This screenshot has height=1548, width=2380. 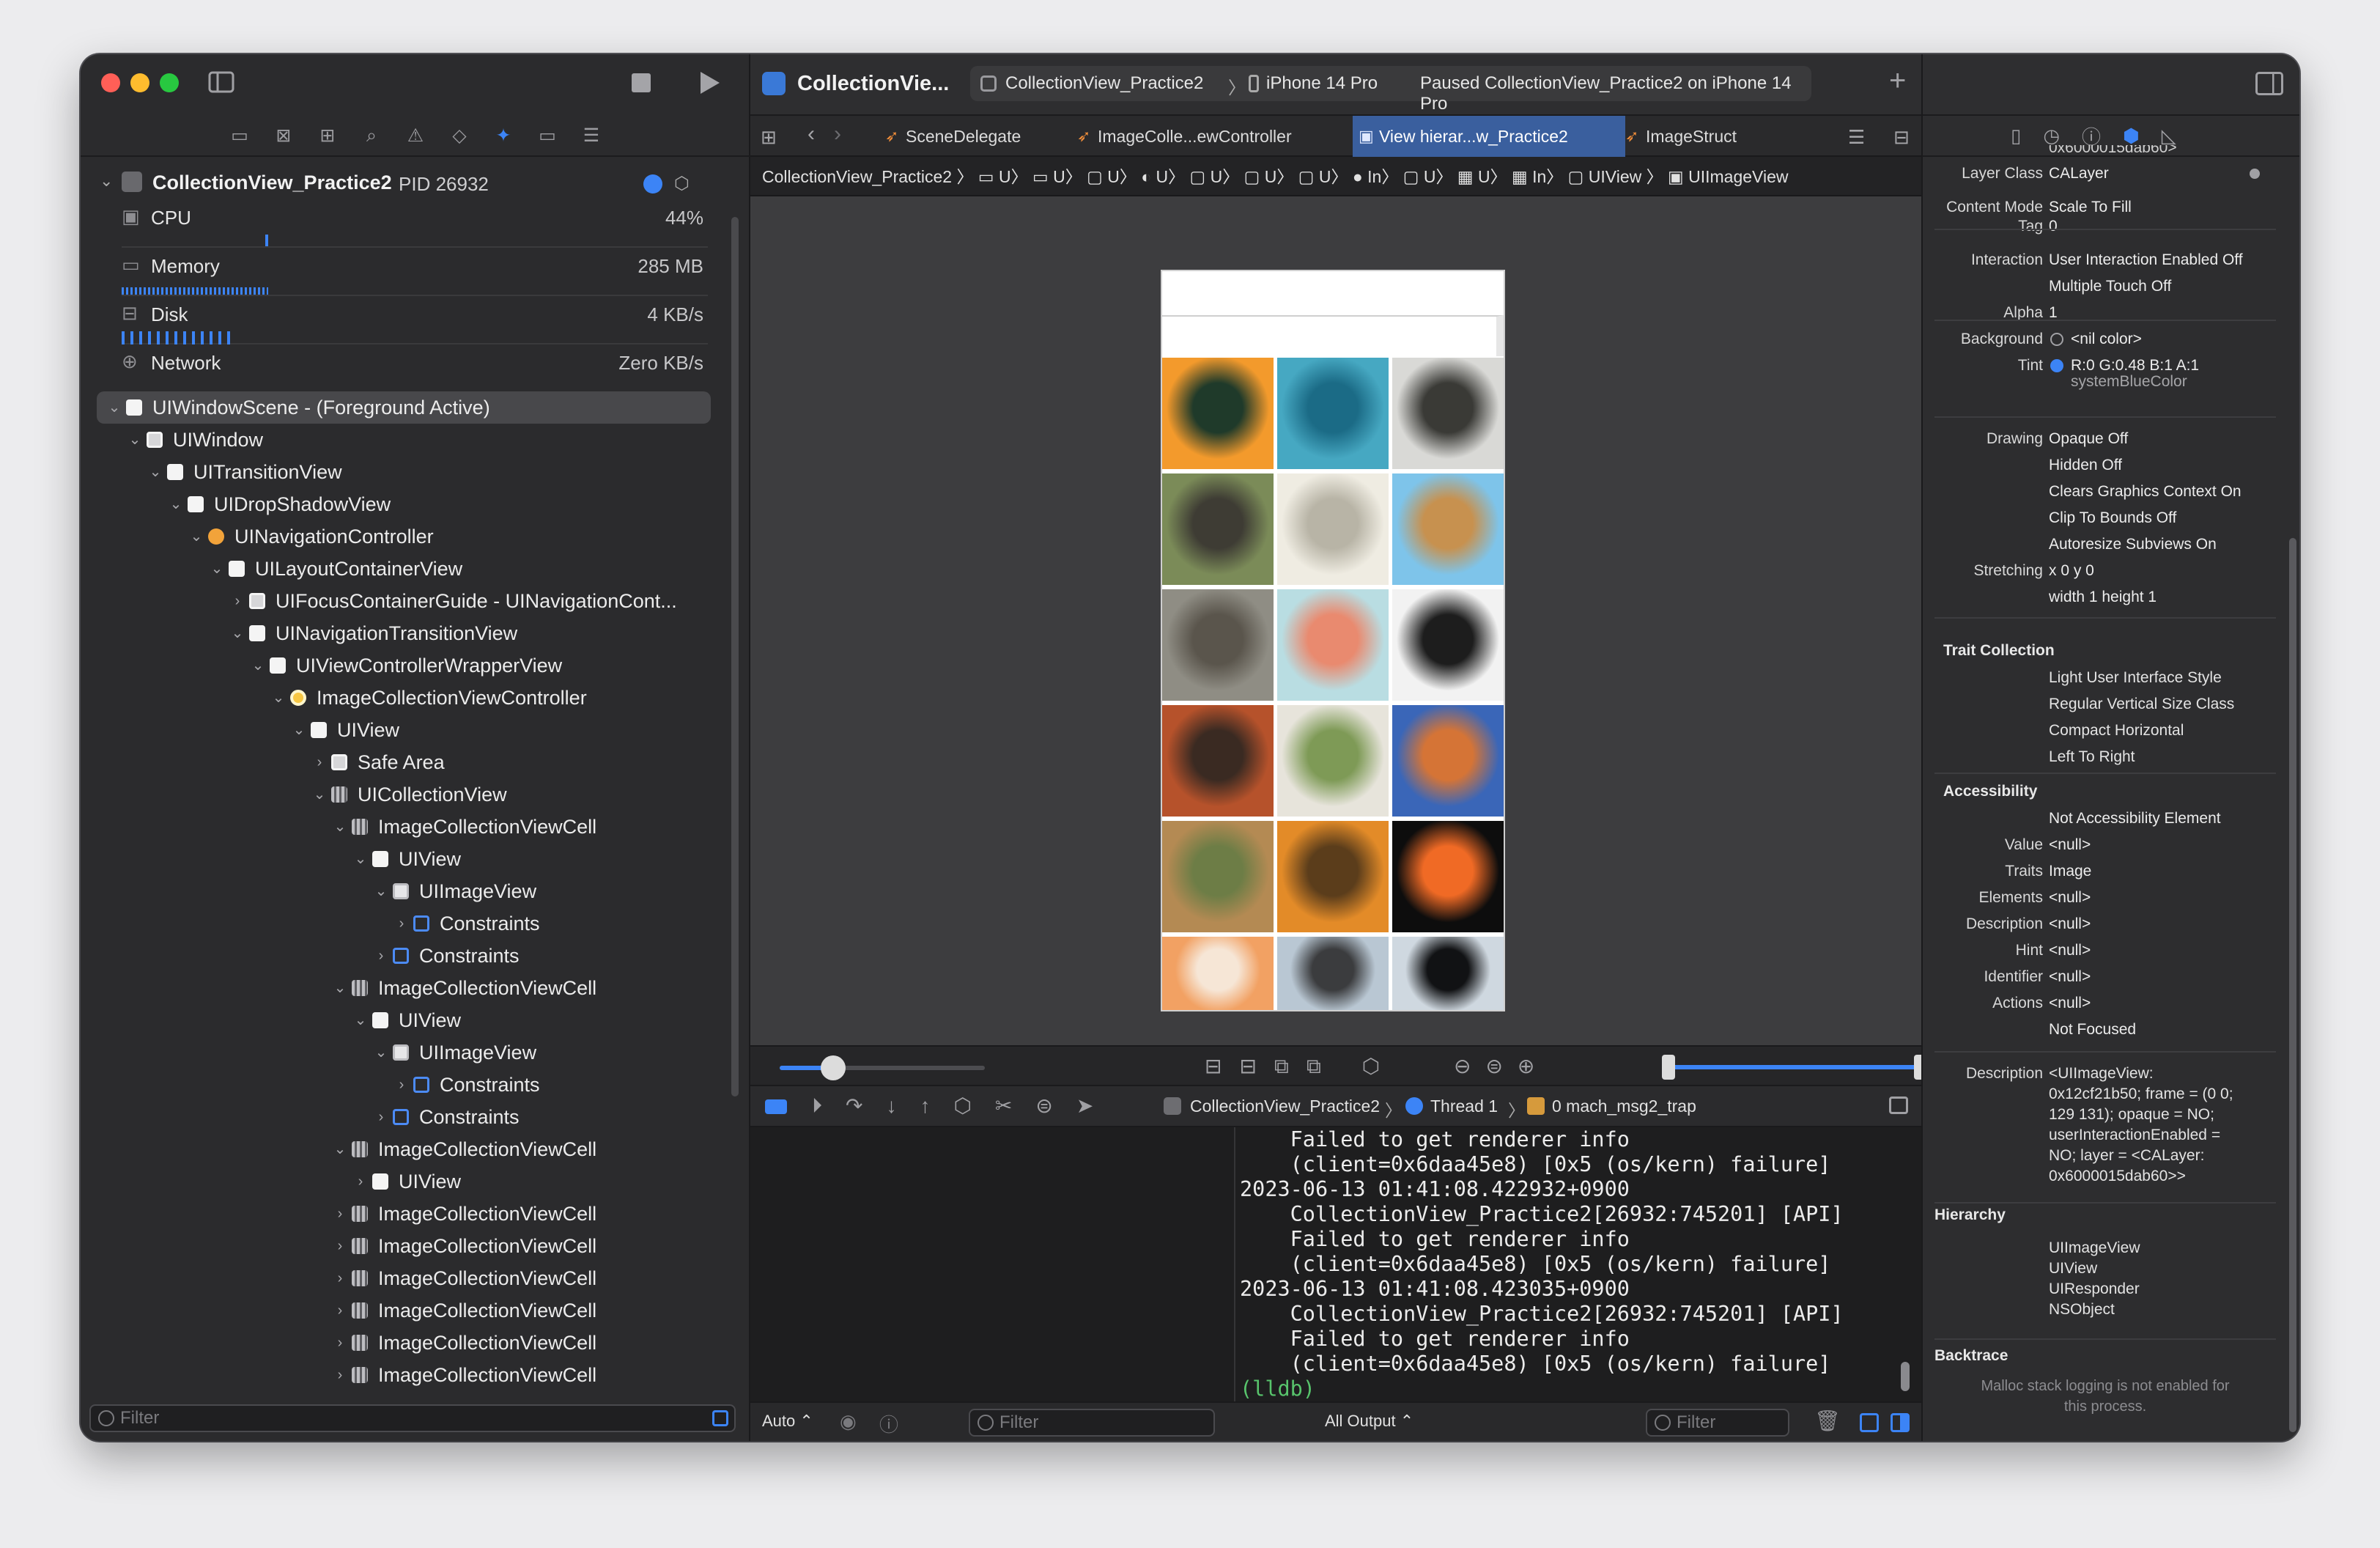 What do you see at coordinates (415, 272) in the screenshot?
I see `gauge-memory: ▭ Memory 285 MB` at bounding box center [415, 272].